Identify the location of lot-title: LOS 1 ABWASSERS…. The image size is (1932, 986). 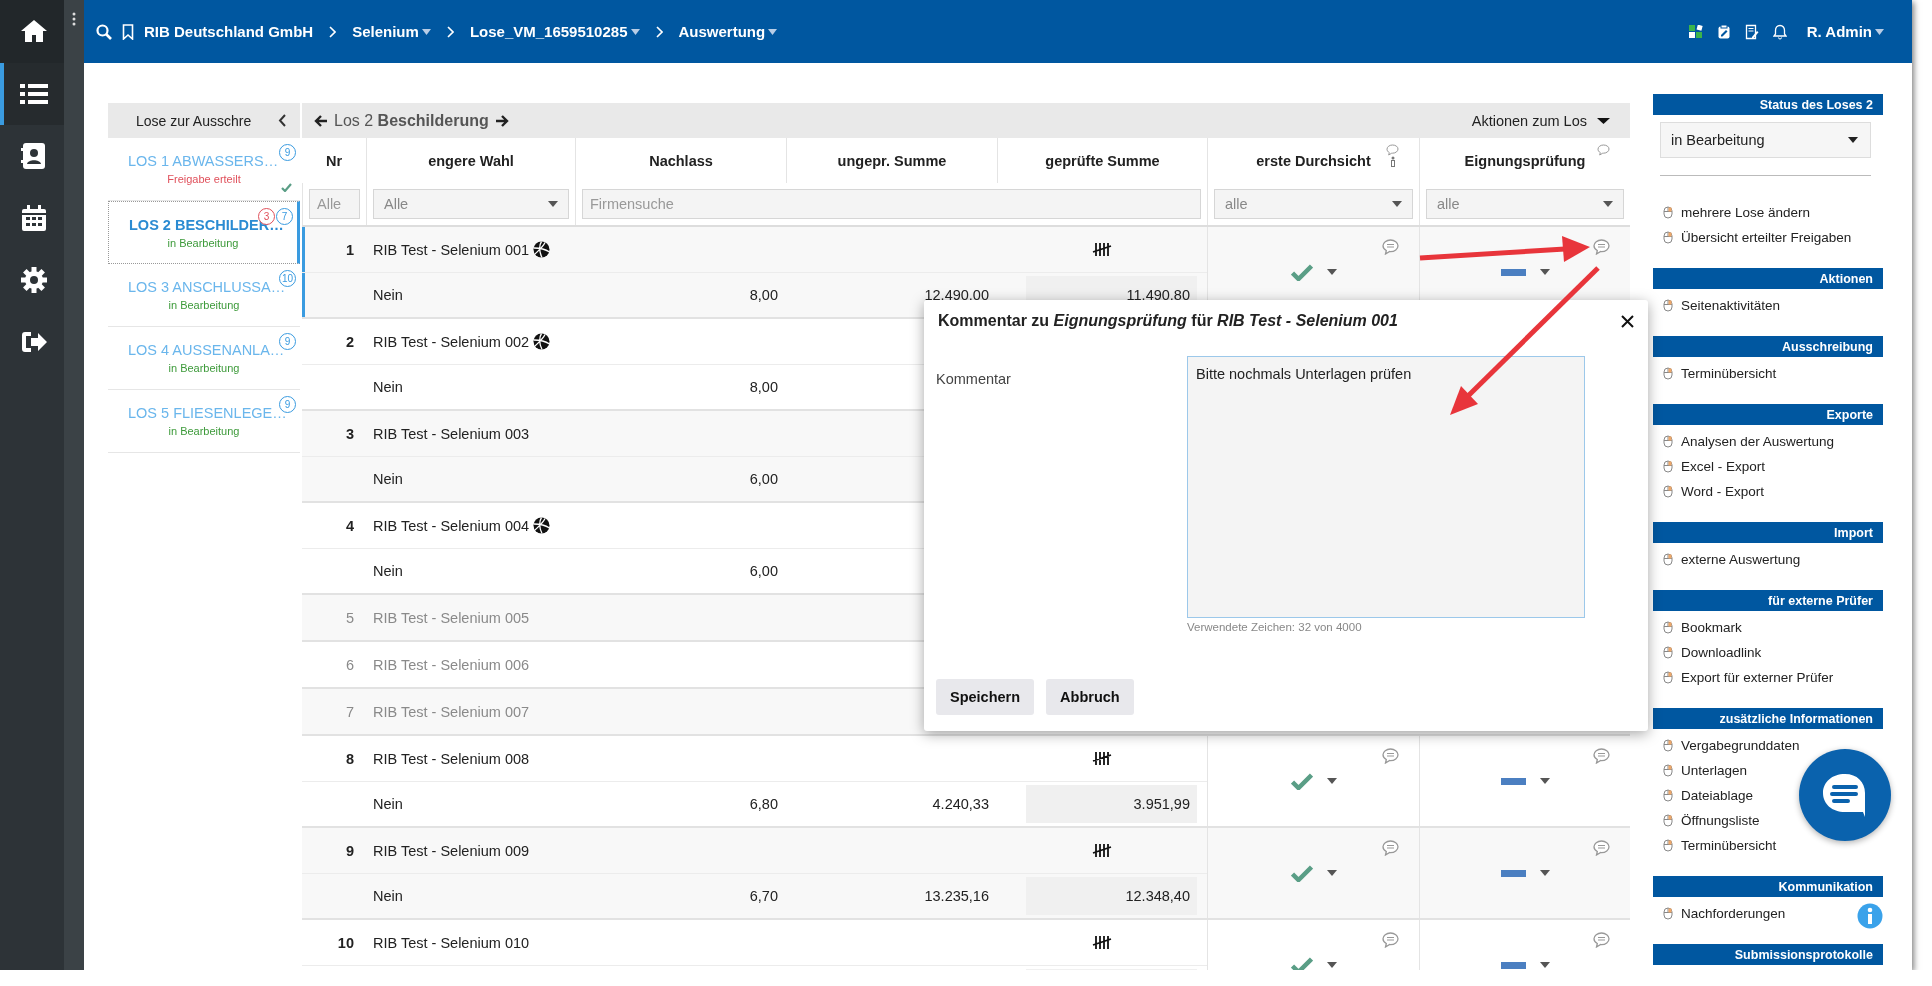
(203, 161).